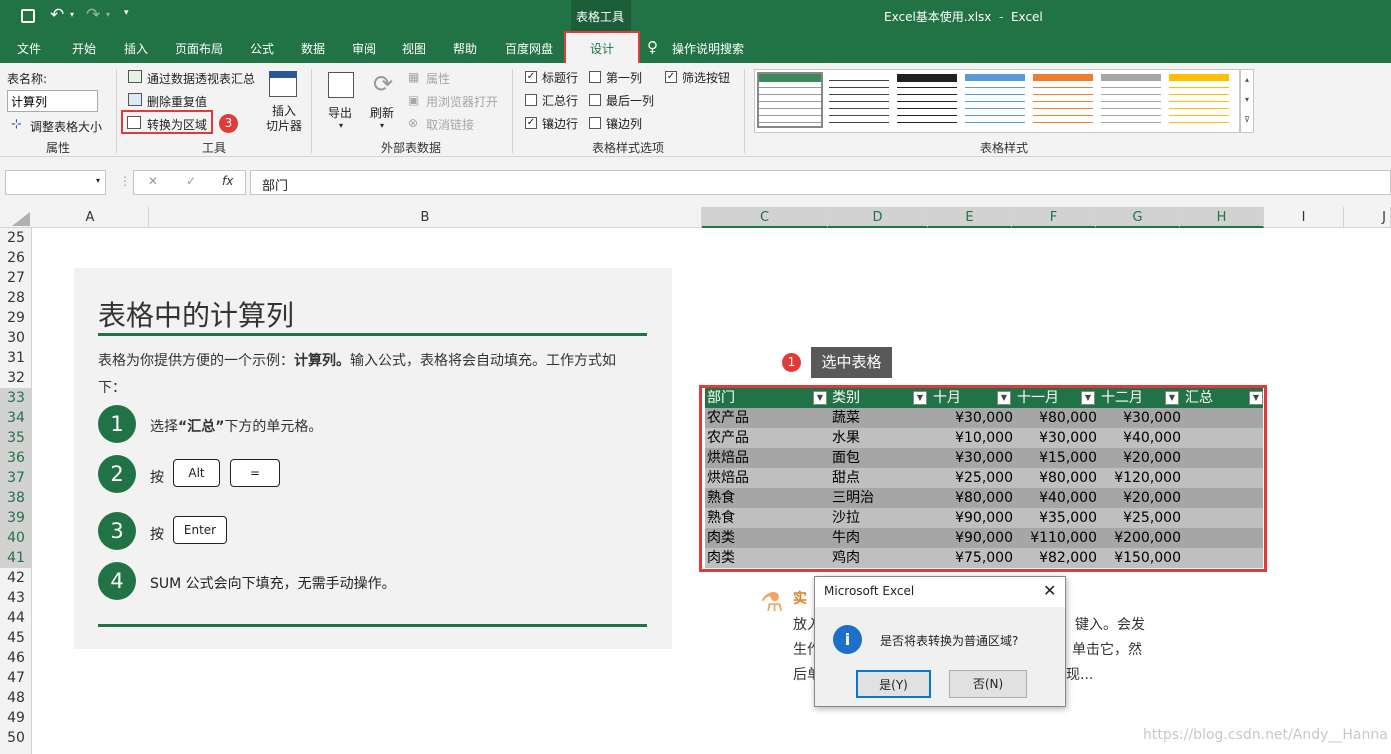 This screenshot has width=1391, height=754. I want to click on table-style-swatch-orange, so click(1063, 100).